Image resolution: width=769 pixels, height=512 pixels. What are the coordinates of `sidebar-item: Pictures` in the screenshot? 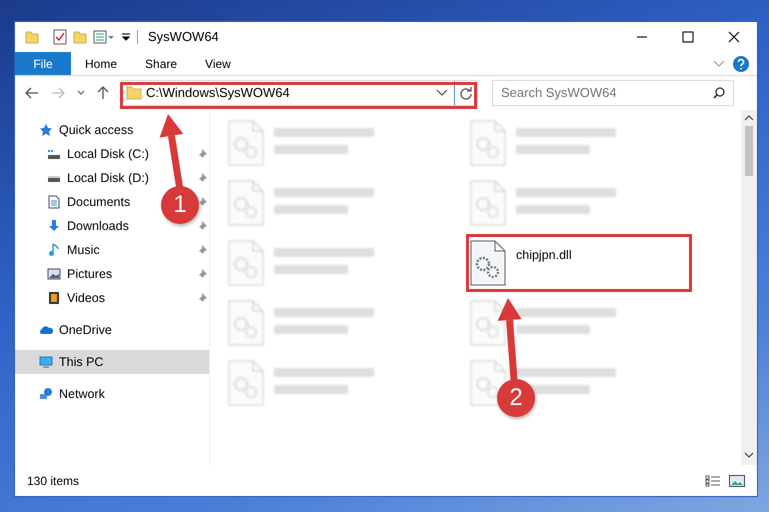 It's located at (65, 274).